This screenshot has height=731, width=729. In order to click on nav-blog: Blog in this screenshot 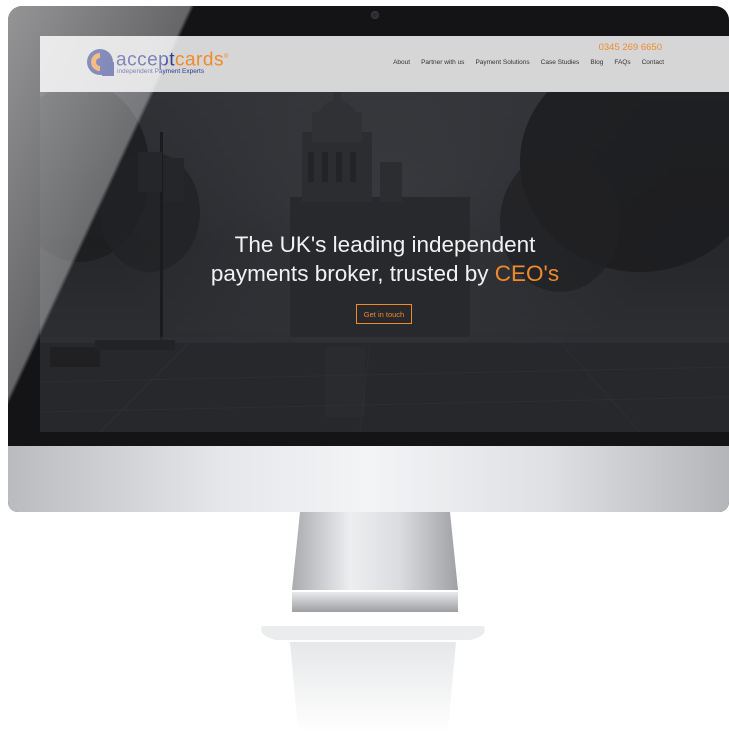, I will do `click(596, 62)`.